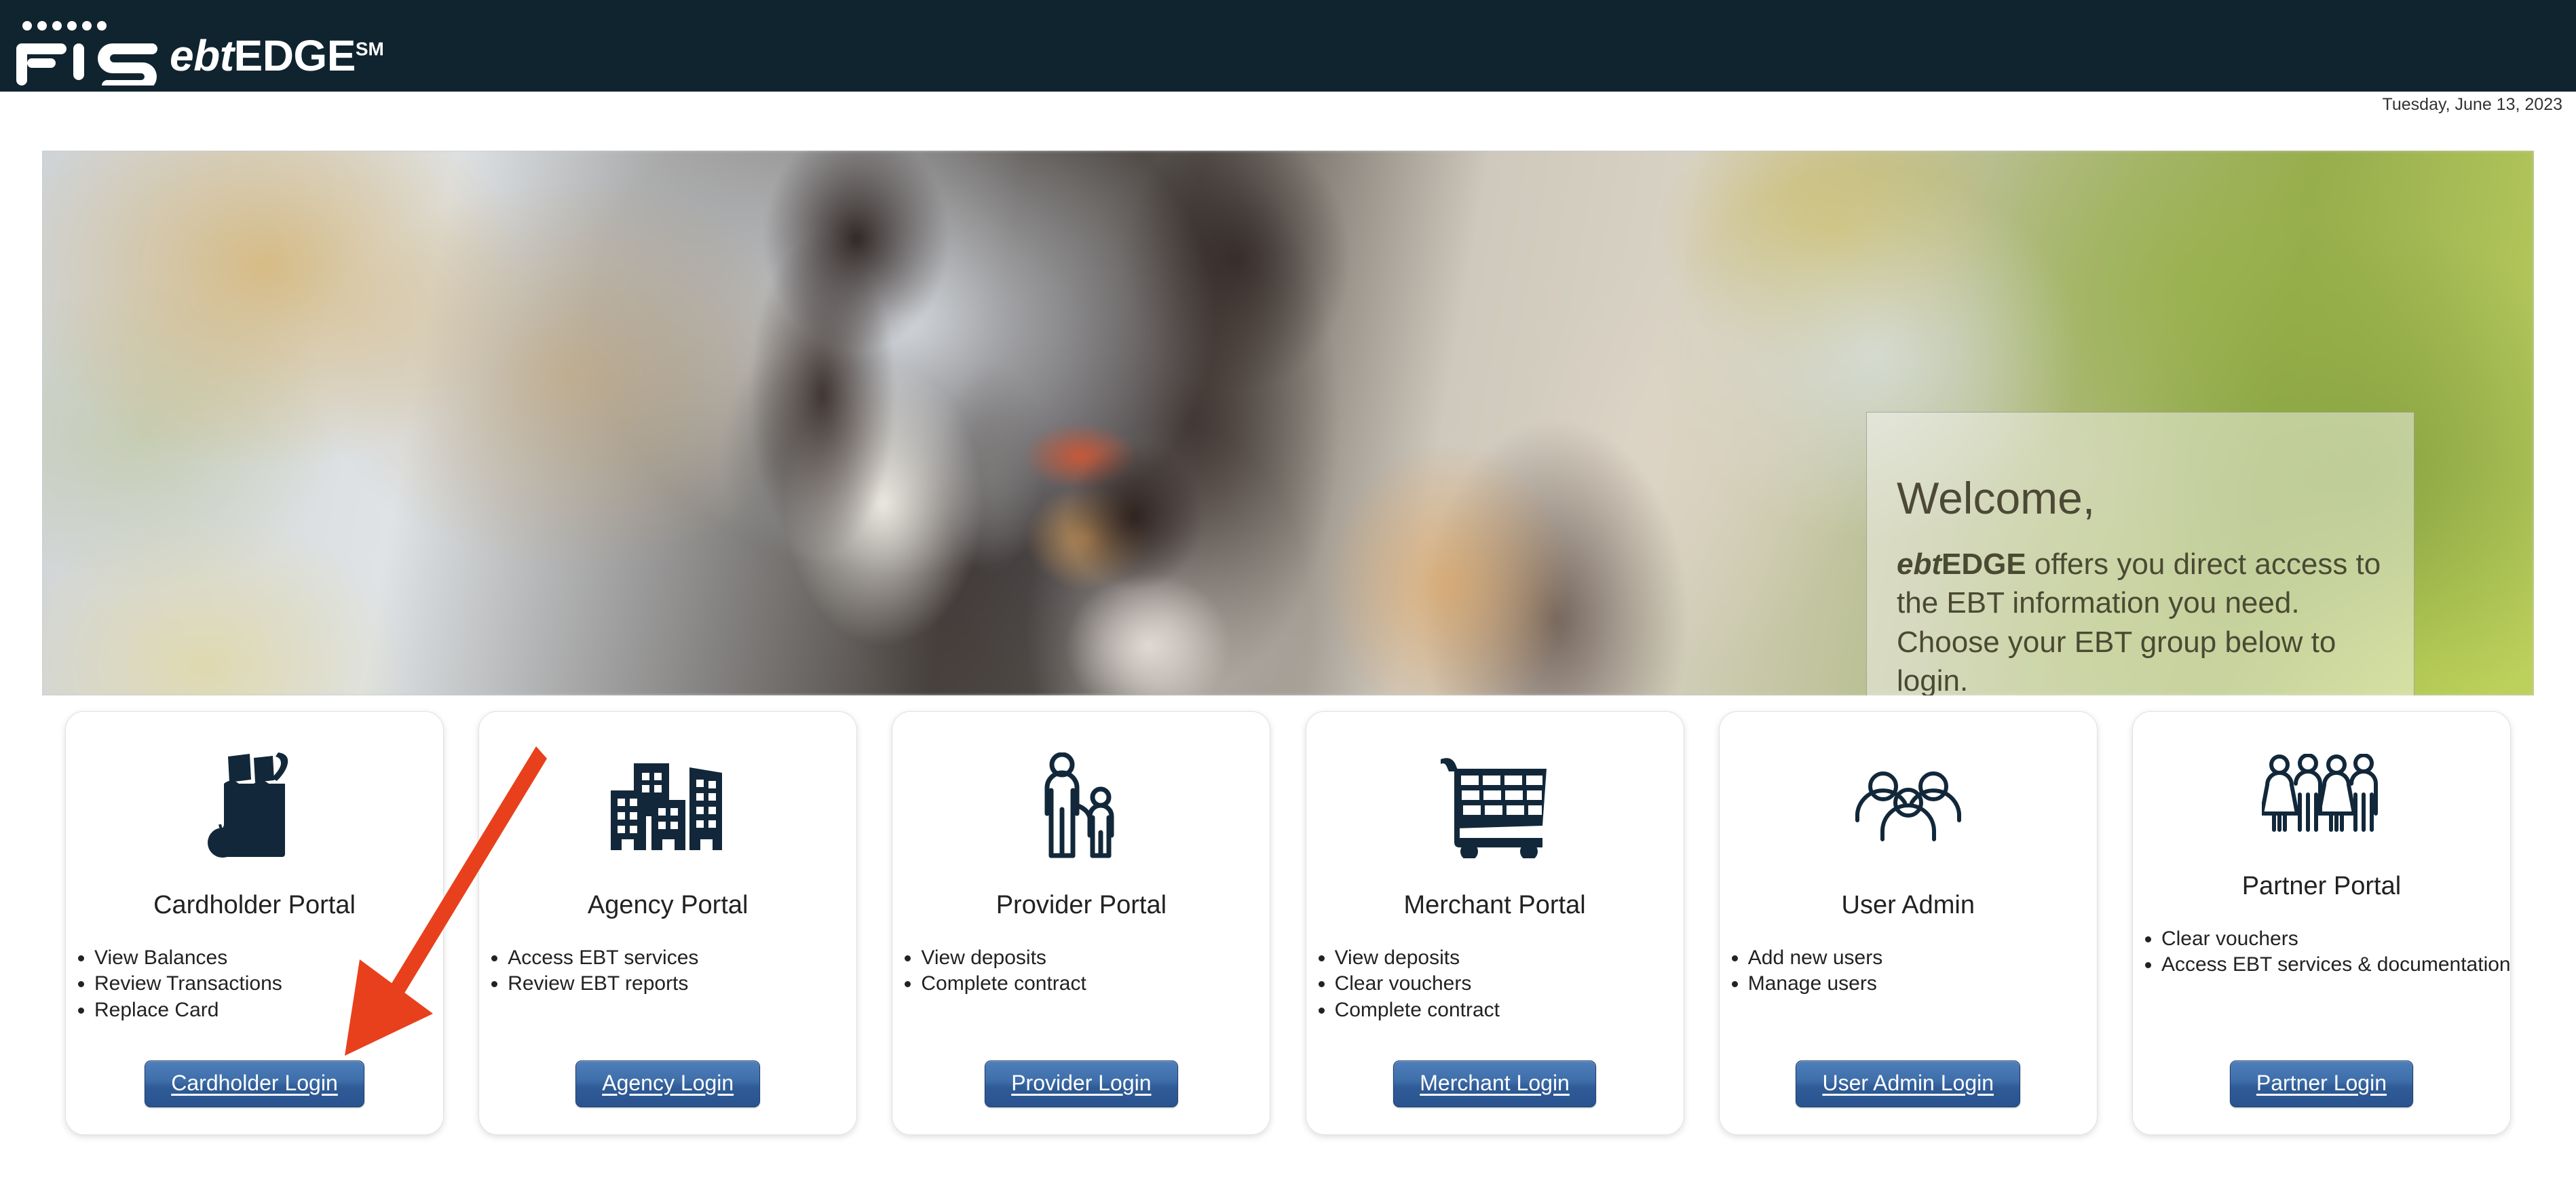 The width and height of the screenshot is (2576, 1186). Describe the element at coordinates (1815, 983) in the screenshot. I see `list-item: Manage users` at that location.